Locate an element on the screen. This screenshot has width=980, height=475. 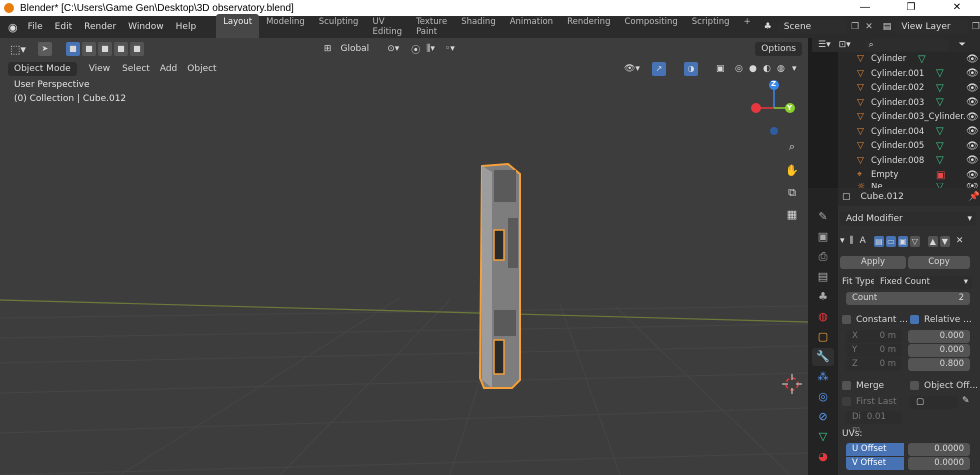
shading-material-icon: ◐ is located at coordinates (767, 69).